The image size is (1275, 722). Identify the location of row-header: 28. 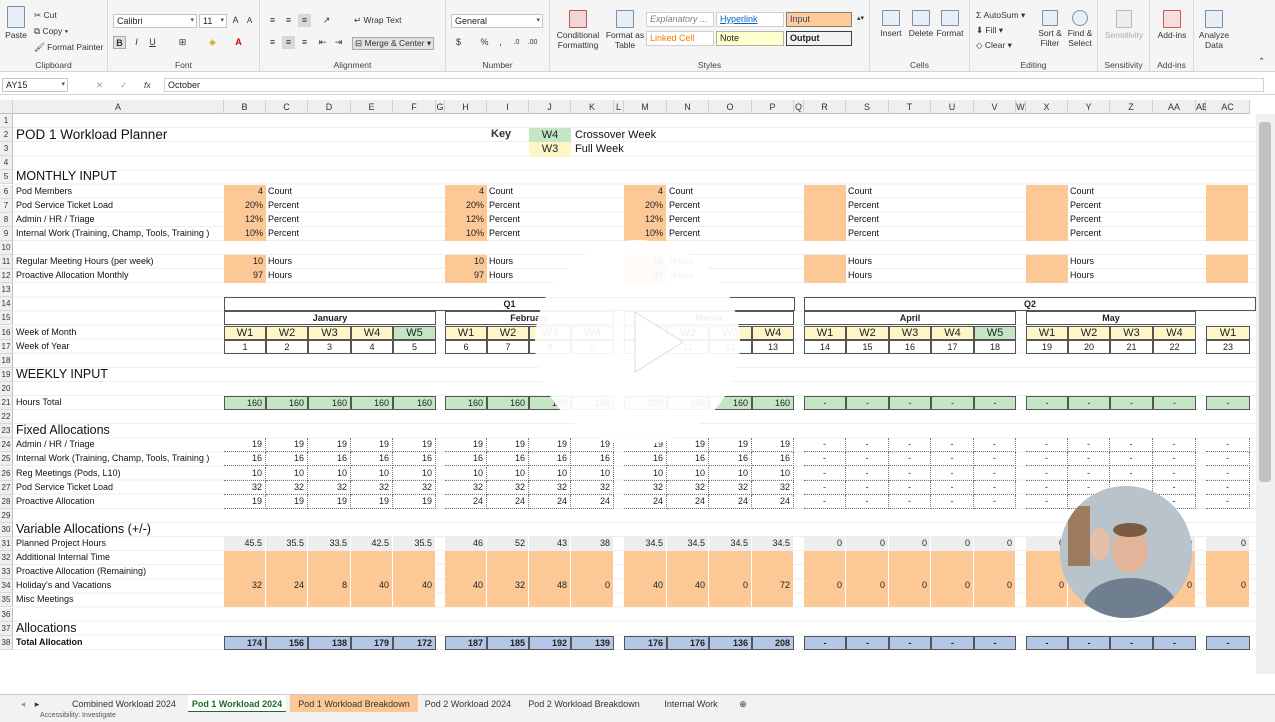
(6, 501).